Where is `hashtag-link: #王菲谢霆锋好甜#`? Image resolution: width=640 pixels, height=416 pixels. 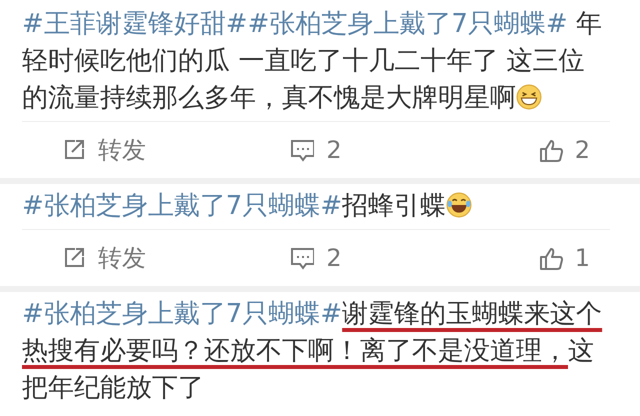 hashtag-link: #王菲谢霆锋好甜# is located at coordinates (135, 24).